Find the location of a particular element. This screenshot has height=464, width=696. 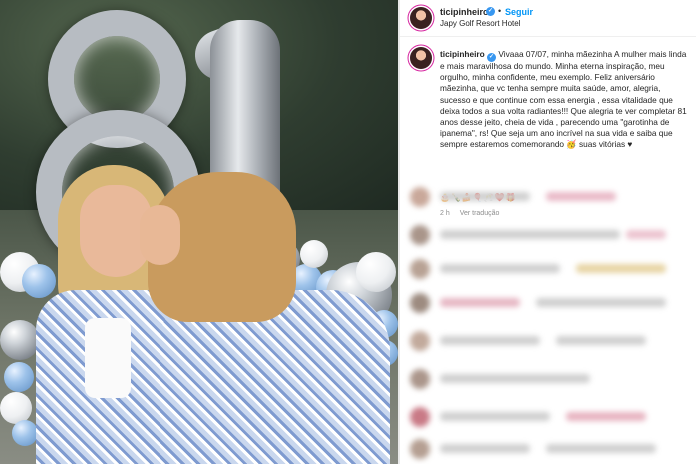

caption-username: ticipinheiro is located at coordinates (462, 54).